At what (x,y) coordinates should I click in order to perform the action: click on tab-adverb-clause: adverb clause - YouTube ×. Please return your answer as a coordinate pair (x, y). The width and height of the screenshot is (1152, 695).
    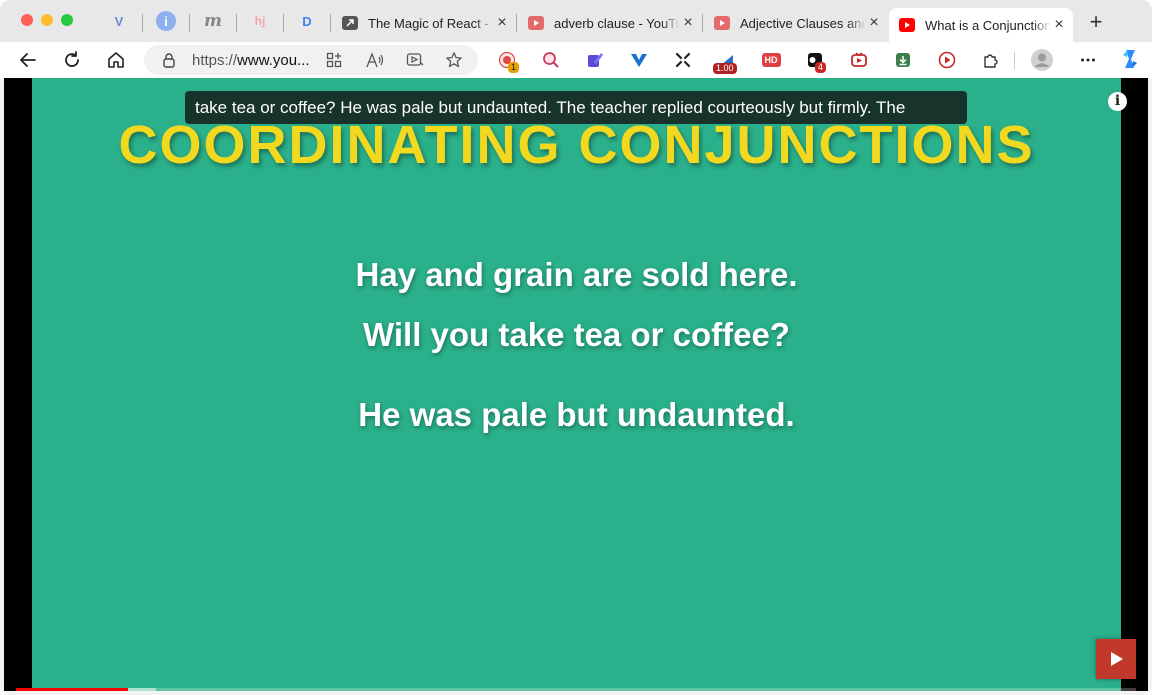
    Looking at the image, I should click on (610, 23).